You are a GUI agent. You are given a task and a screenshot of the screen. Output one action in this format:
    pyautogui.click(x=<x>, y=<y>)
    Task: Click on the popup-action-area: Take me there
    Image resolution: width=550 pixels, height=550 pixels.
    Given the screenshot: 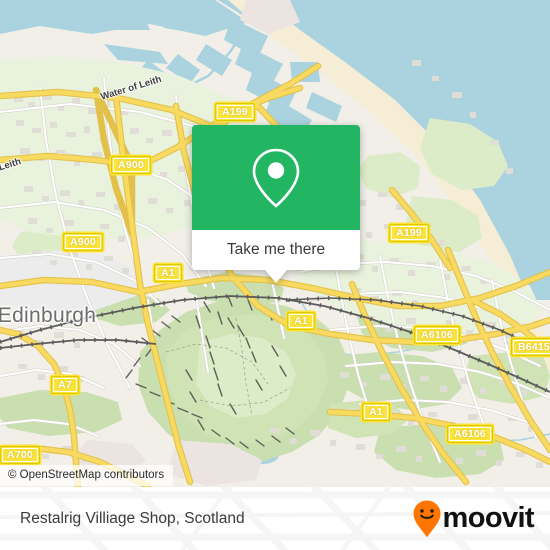 What is the action you would take?
    pyautogui.click(x=276, y=250)
    